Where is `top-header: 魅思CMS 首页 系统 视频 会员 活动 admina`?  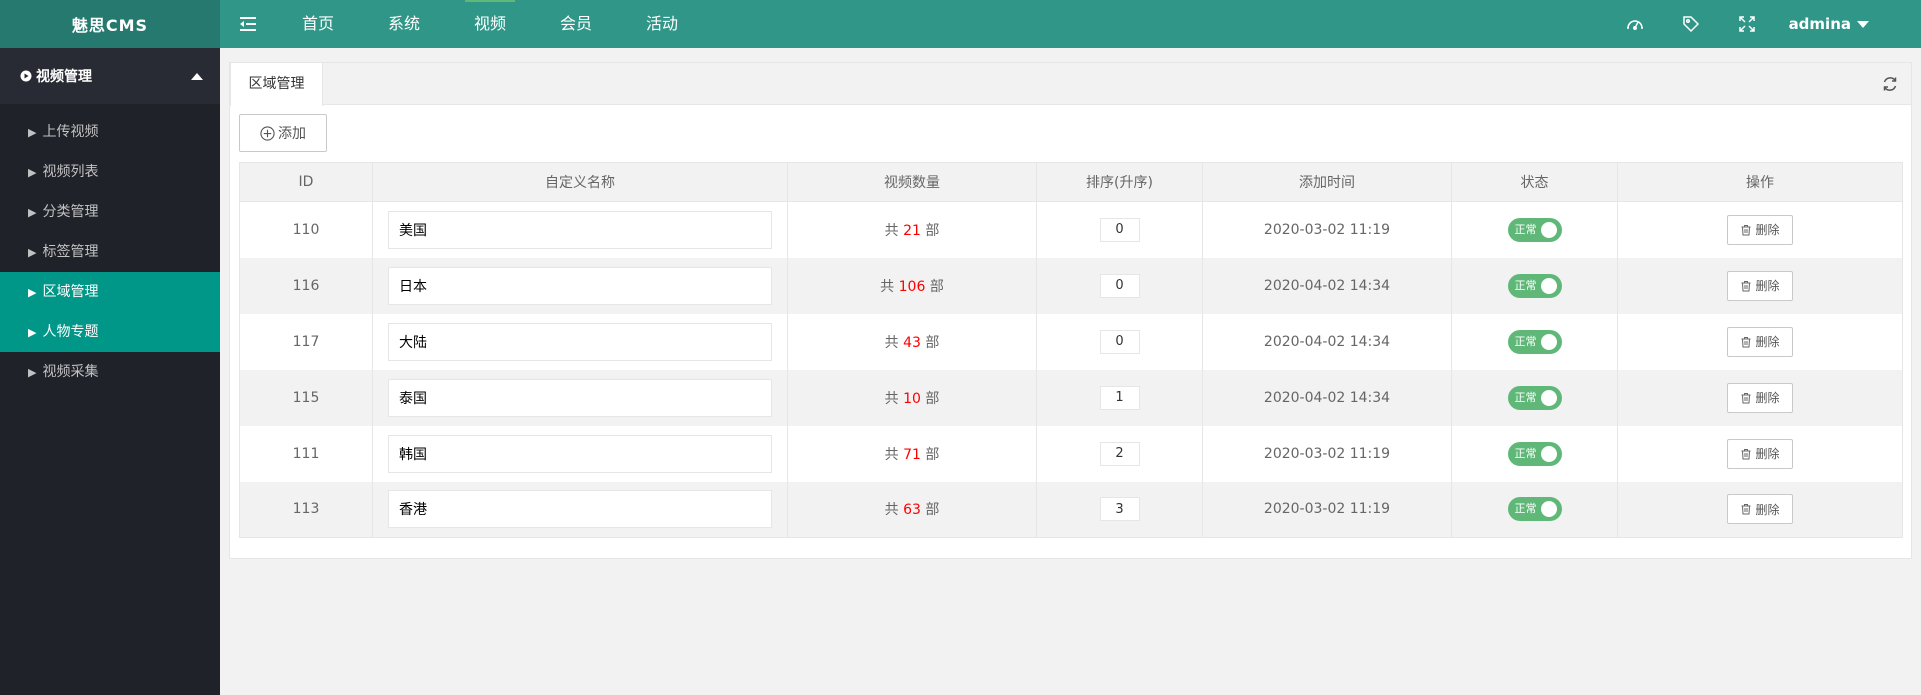 top-header: 魅思CMS 首页 系统 视频 会员 活动 admina is located at coordinates (960, 24).